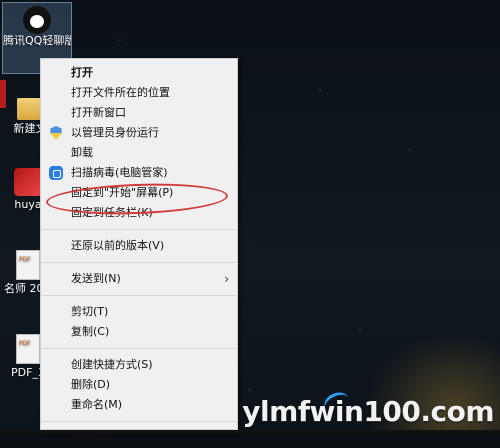 The height and width of the screenshot is (448, 500). What do you see at coordinates (91, 384) in the screenshot?
I see `menu-item-label: 删除(D)` at bounding box center [91, 384].